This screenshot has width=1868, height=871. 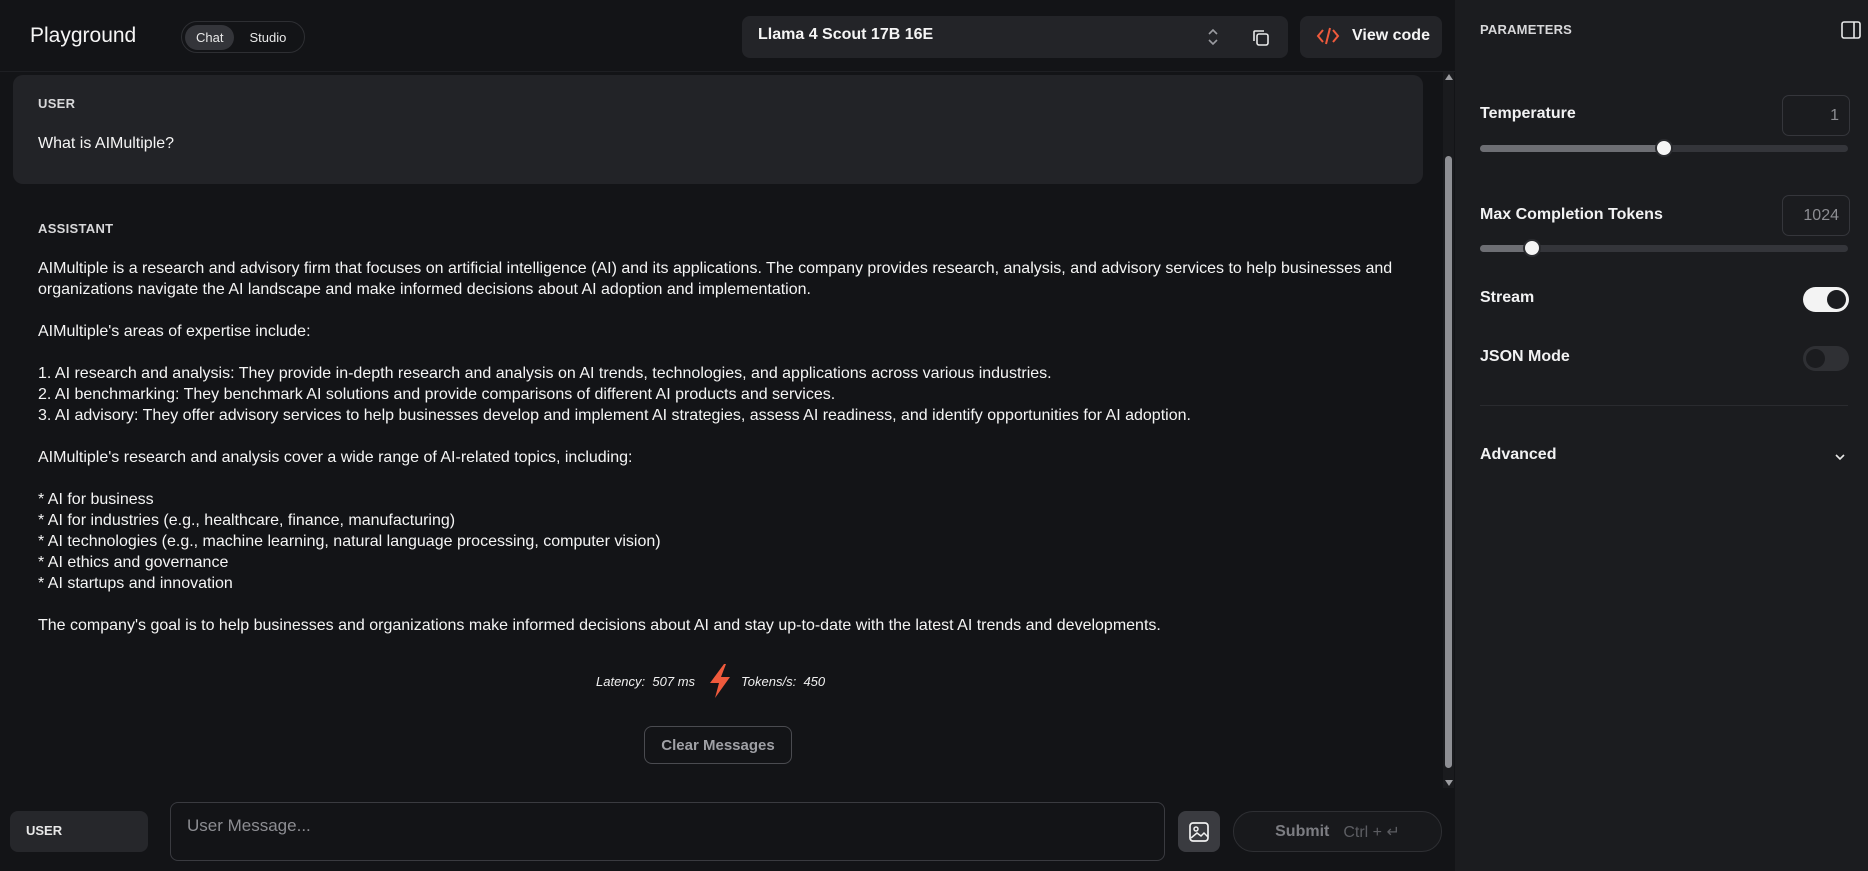 What do you see at coordinates (720, 681) in the screenshot?
I see `lightning-icon` at bounding box center [720, 681].